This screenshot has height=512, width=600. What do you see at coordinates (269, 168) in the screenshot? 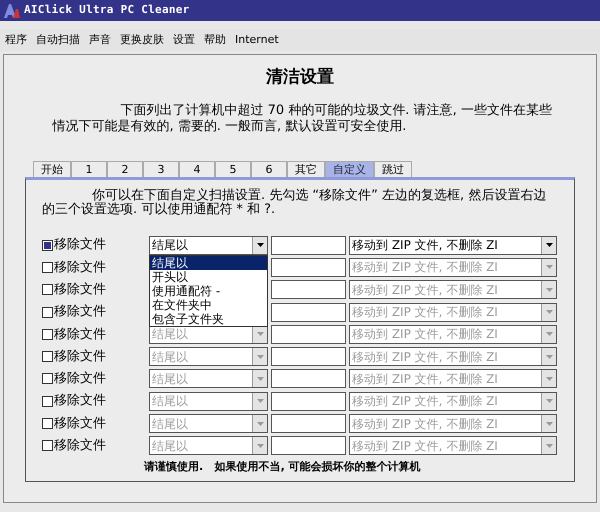
I see `tab: 6` at bounding box center [269, 168].